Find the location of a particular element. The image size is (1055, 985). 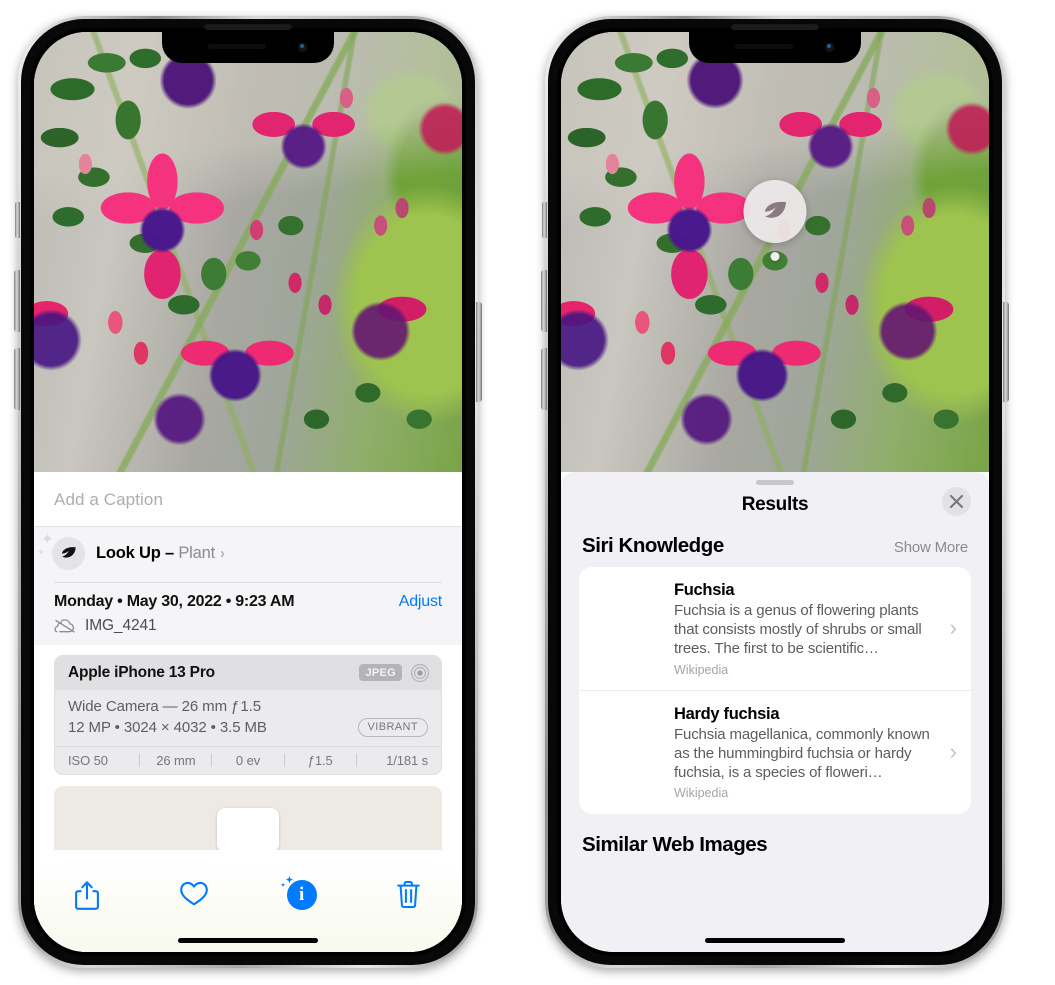

visual-lookup-badge is located at coordinates (775, 220).